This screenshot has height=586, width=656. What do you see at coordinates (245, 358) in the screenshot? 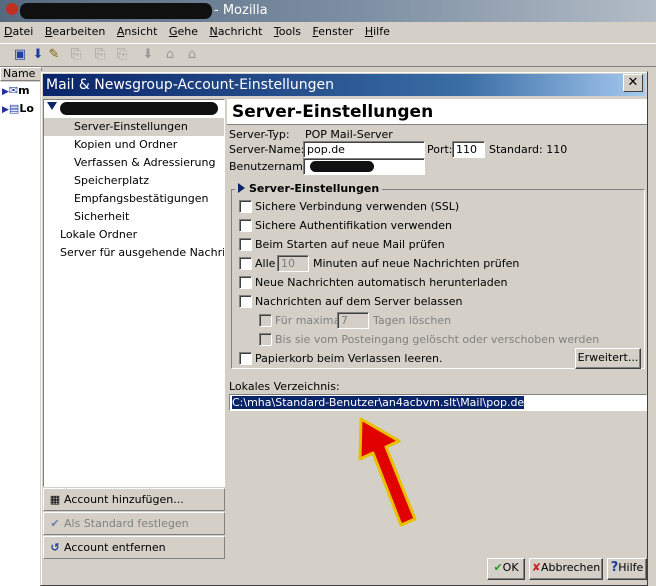
I see `empty-trash-checkbox` at bounding box center [245, 358].